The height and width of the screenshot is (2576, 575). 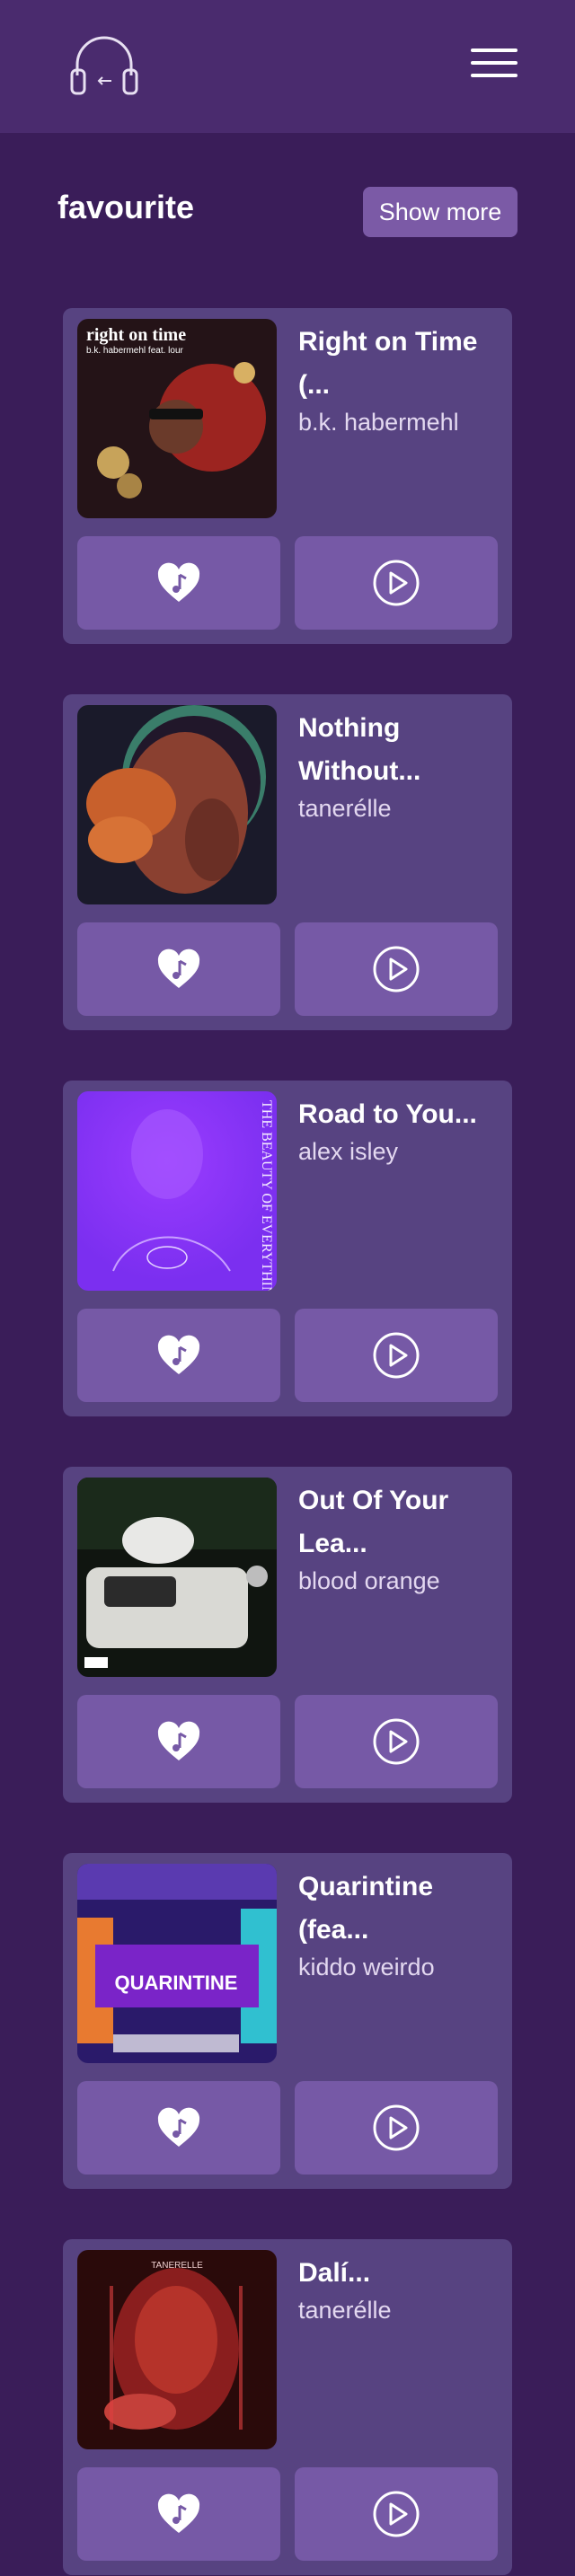 I want to click on album-art-title: right on time, so click(x=136, y=335).